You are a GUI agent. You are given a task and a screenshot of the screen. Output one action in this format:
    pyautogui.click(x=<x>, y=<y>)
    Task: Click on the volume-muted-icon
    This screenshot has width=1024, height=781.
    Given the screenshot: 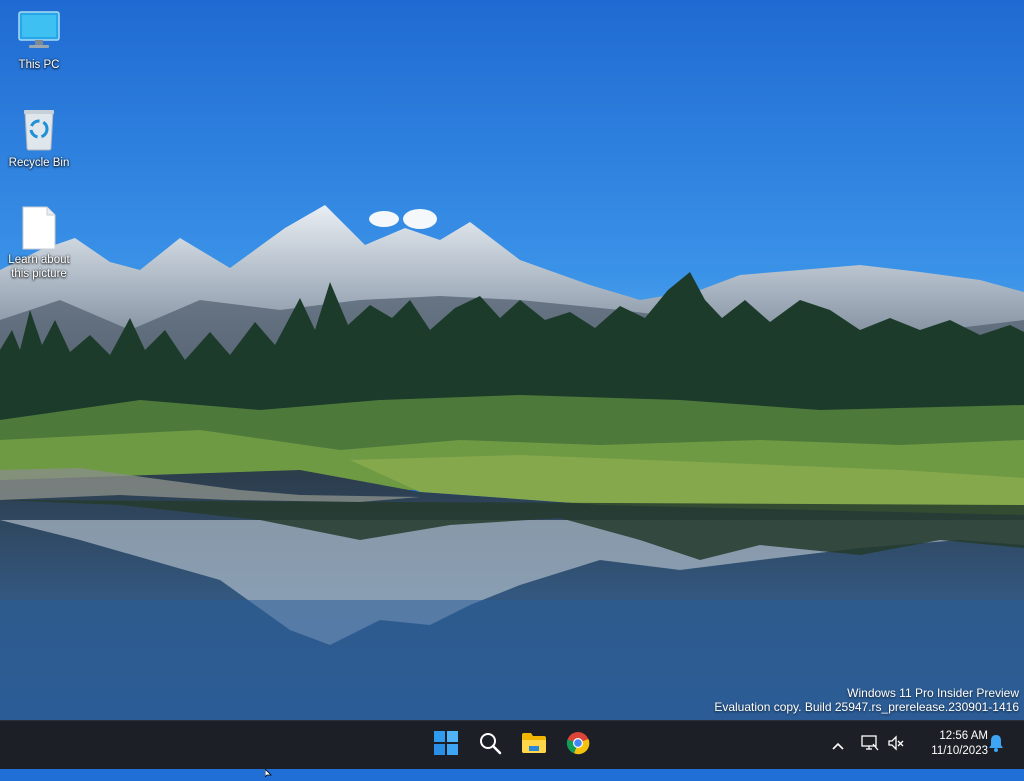 What is the action you would take?
    pyautogui.click(x=896, y=745)
    